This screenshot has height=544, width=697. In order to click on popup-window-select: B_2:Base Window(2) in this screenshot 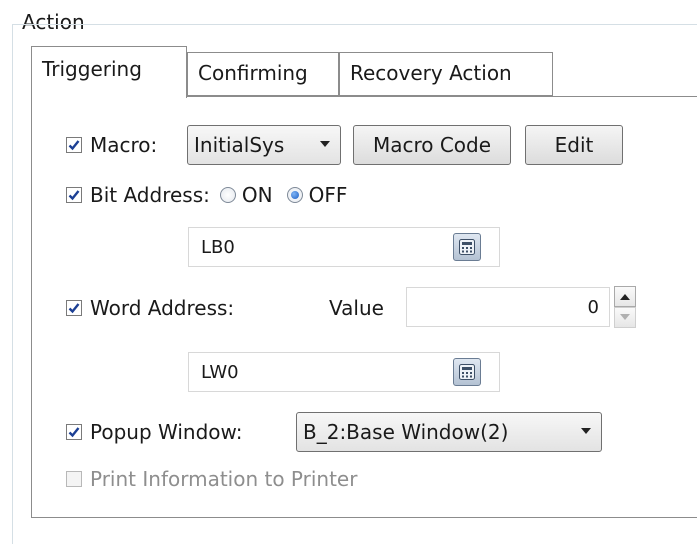, I will do `click(449, 432)`.